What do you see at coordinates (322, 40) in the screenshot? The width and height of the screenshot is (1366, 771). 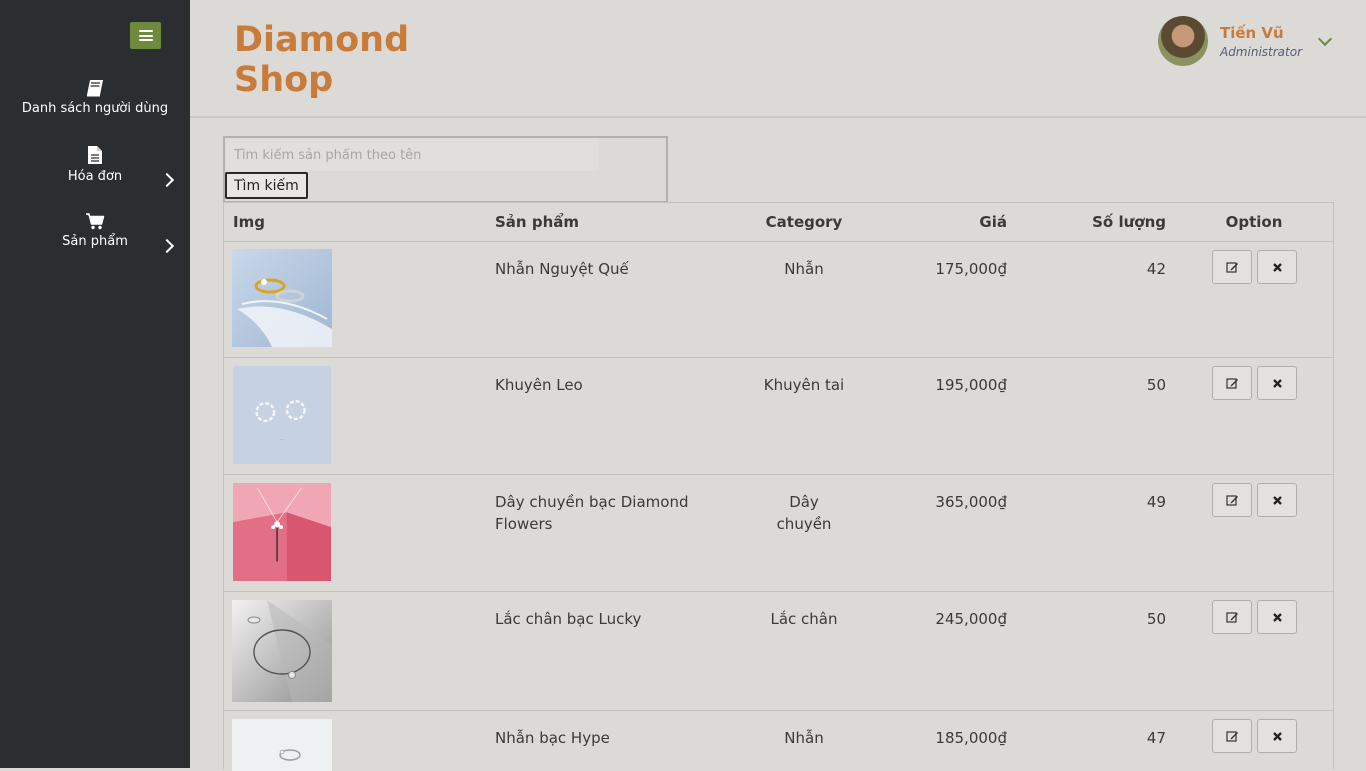 I see `brand-line-1: Diamond` at bounding box center [322, 40].